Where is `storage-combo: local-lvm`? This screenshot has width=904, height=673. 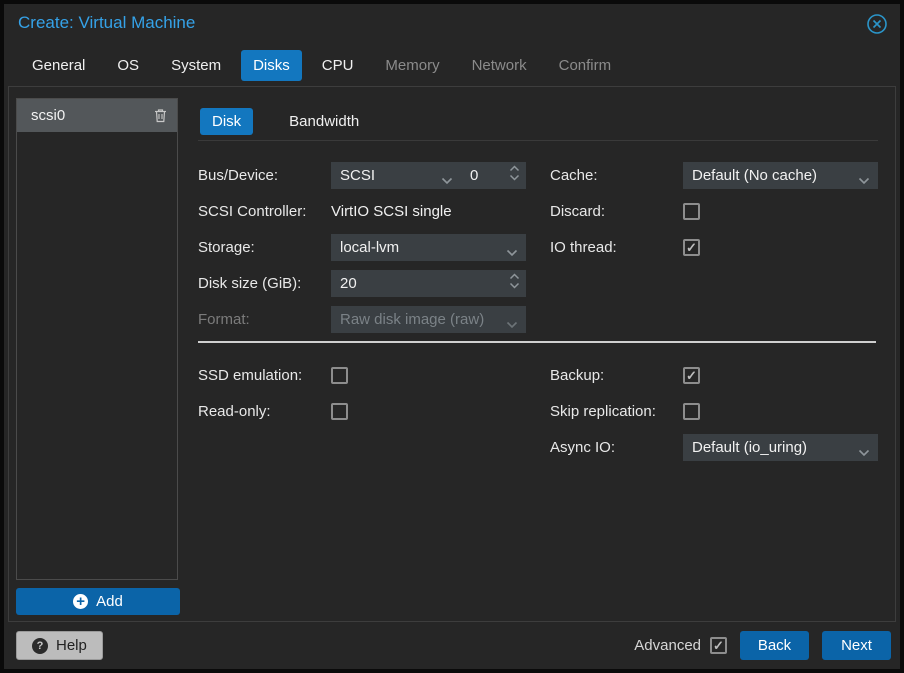
storage-combo: local-lvm is located at coordinates (428, 247).